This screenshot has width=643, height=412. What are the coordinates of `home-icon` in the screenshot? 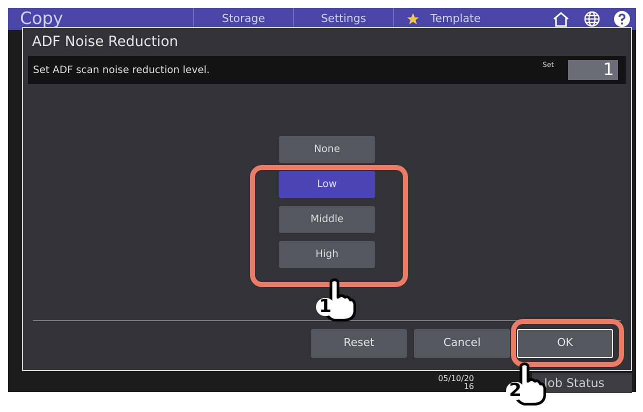 It's located at (561, 19).